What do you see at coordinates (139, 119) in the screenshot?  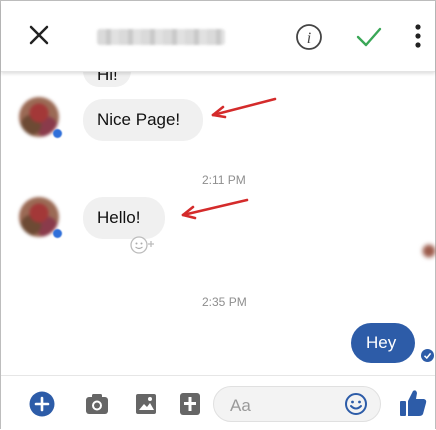 I see `message-text: Nice Page!` at bounding box center [139, 119].